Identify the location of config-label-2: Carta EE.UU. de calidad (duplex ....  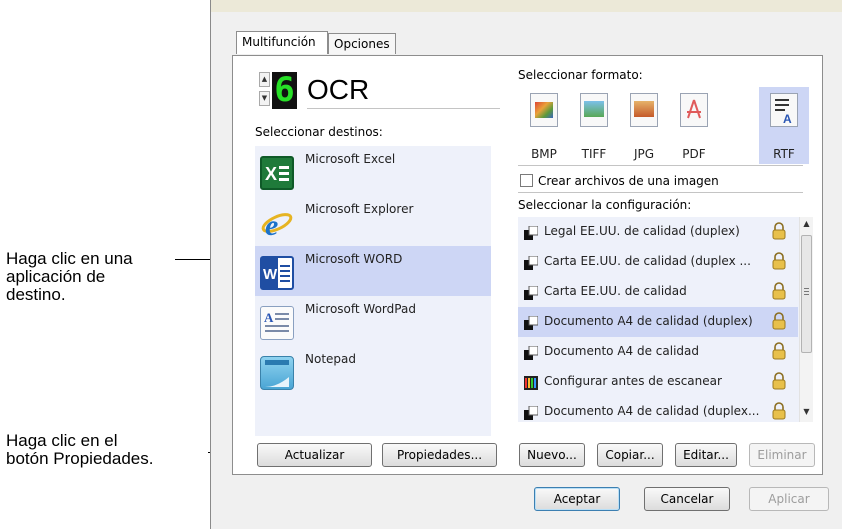
(647, 261).